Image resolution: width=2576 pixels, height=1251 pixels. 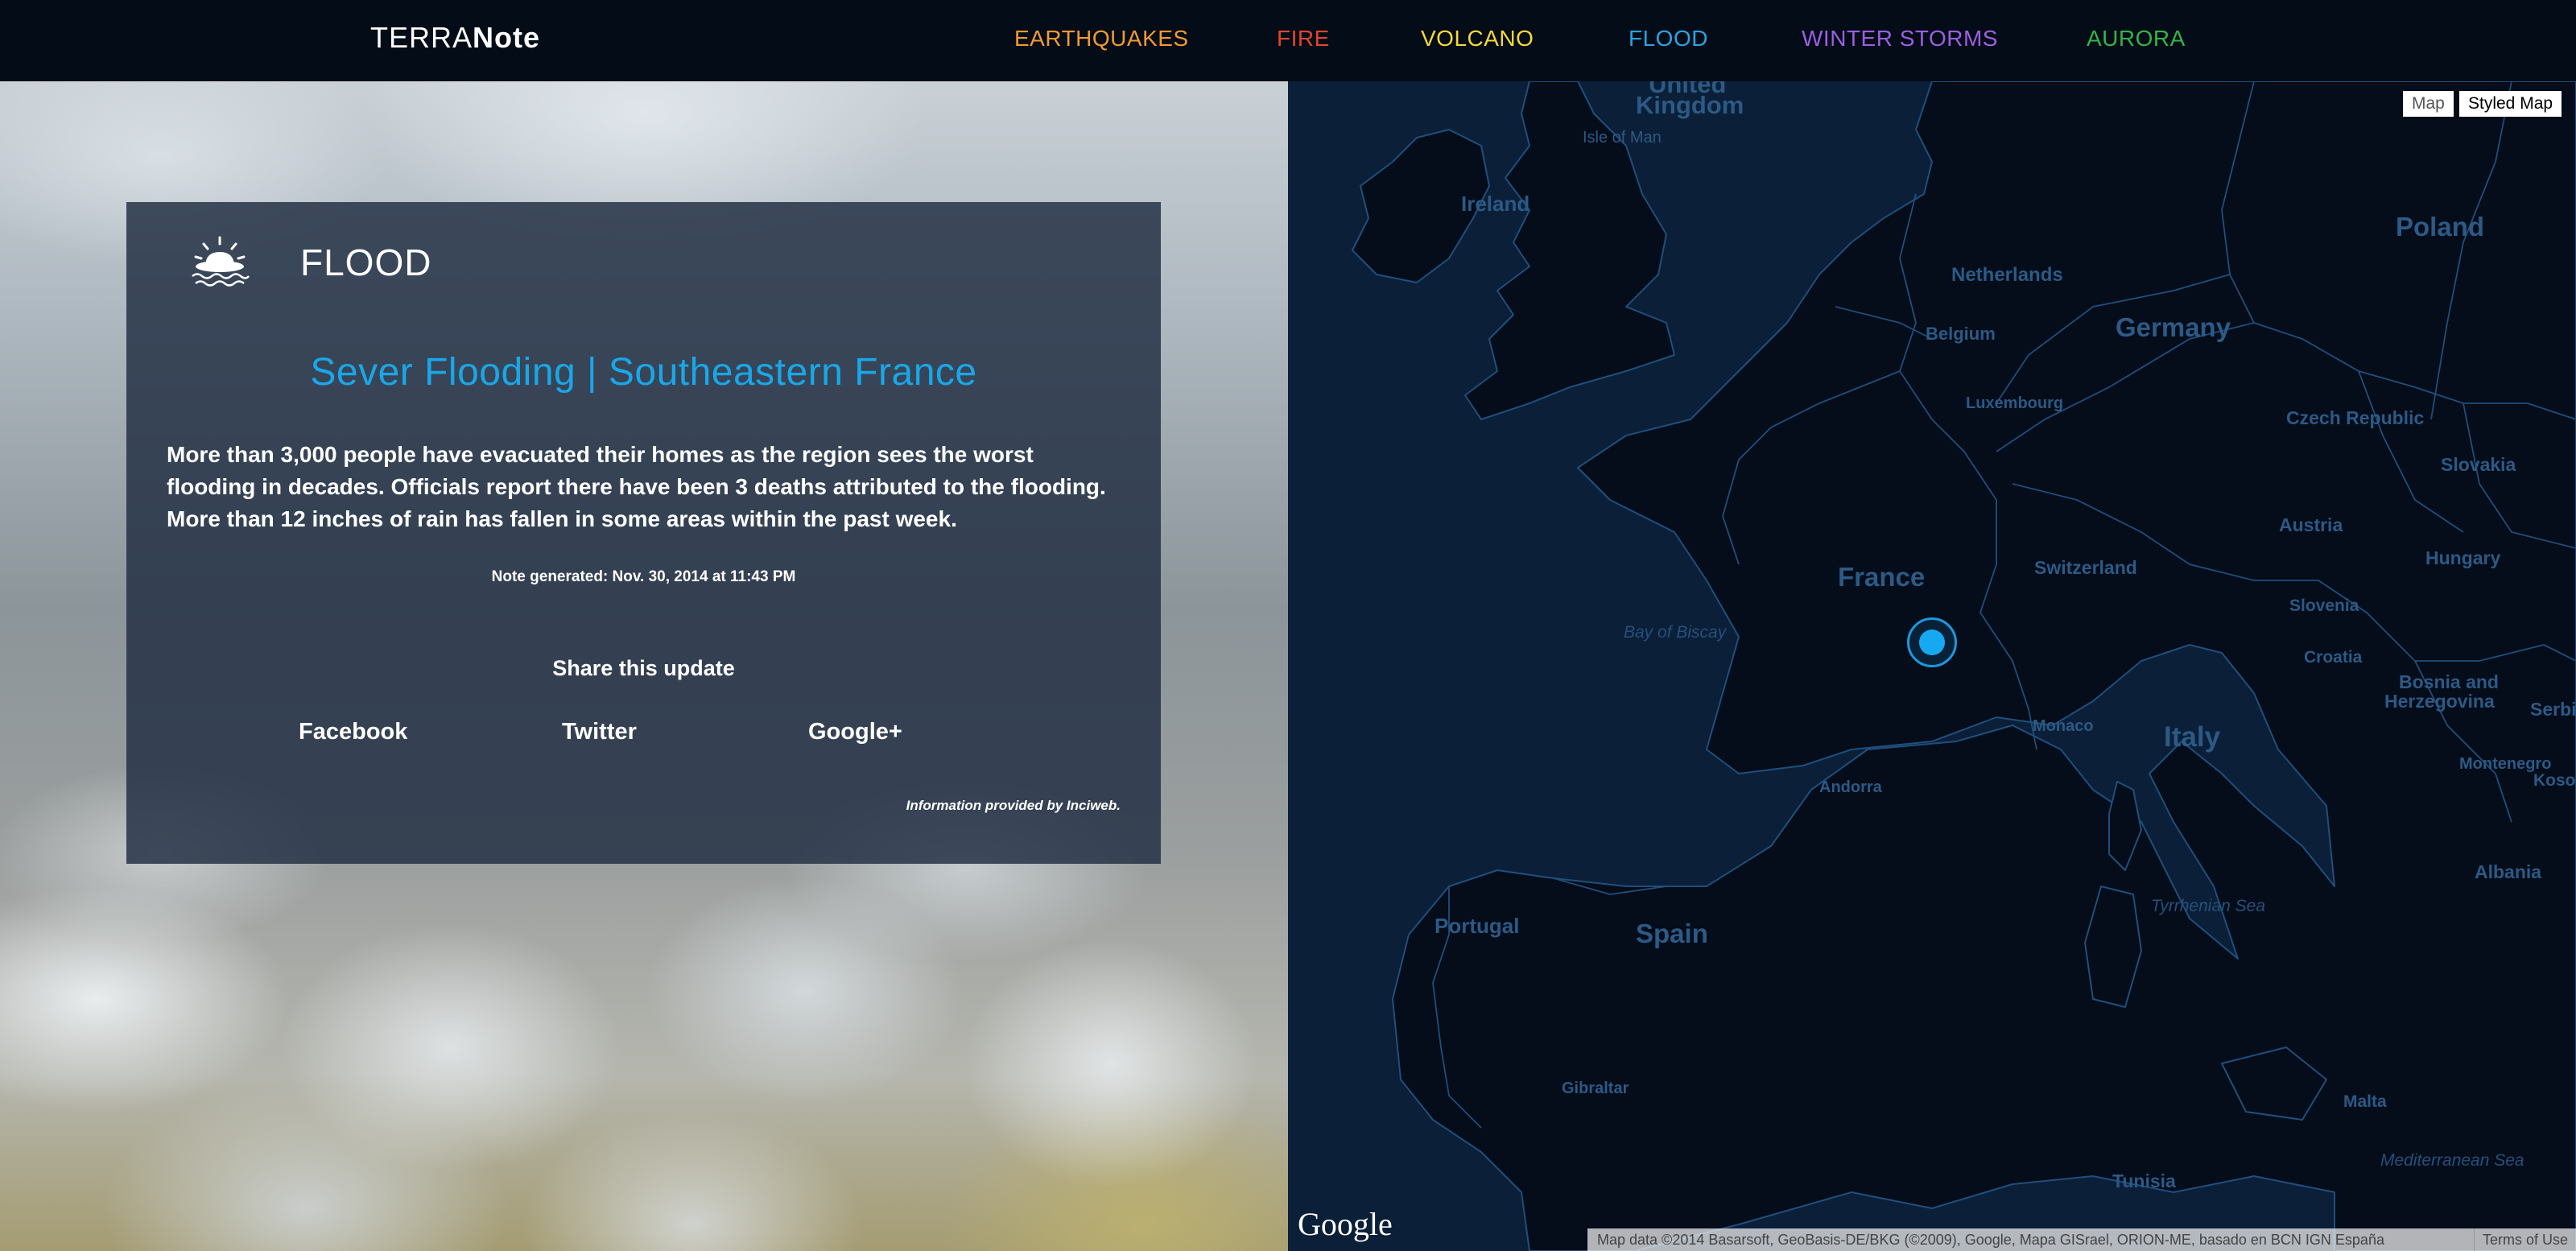 What do you see at coordinates (599, 732) in the screenshot?
I see `share-twitter-link: Twitter` at bounding box center [599, 732].